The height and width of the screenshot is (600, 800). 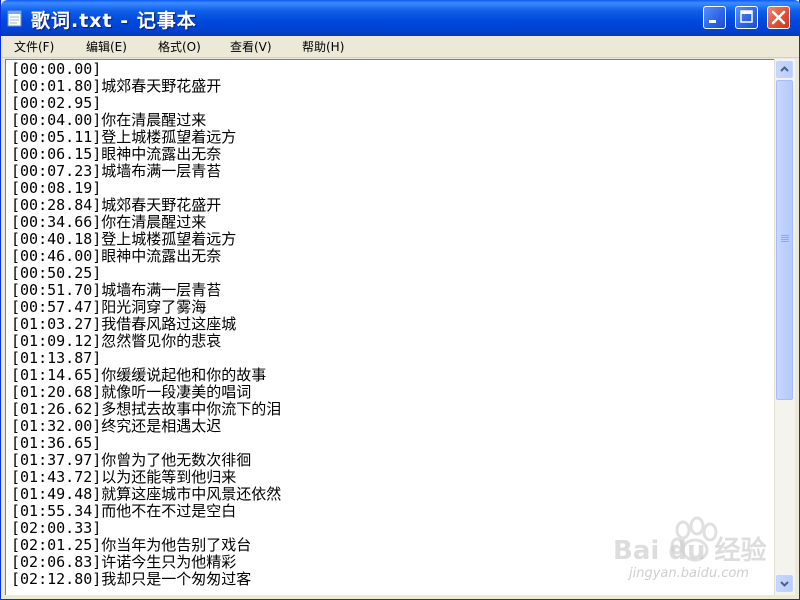 I want to click on text-line: [01:13.87], so click(x=56, y=358).